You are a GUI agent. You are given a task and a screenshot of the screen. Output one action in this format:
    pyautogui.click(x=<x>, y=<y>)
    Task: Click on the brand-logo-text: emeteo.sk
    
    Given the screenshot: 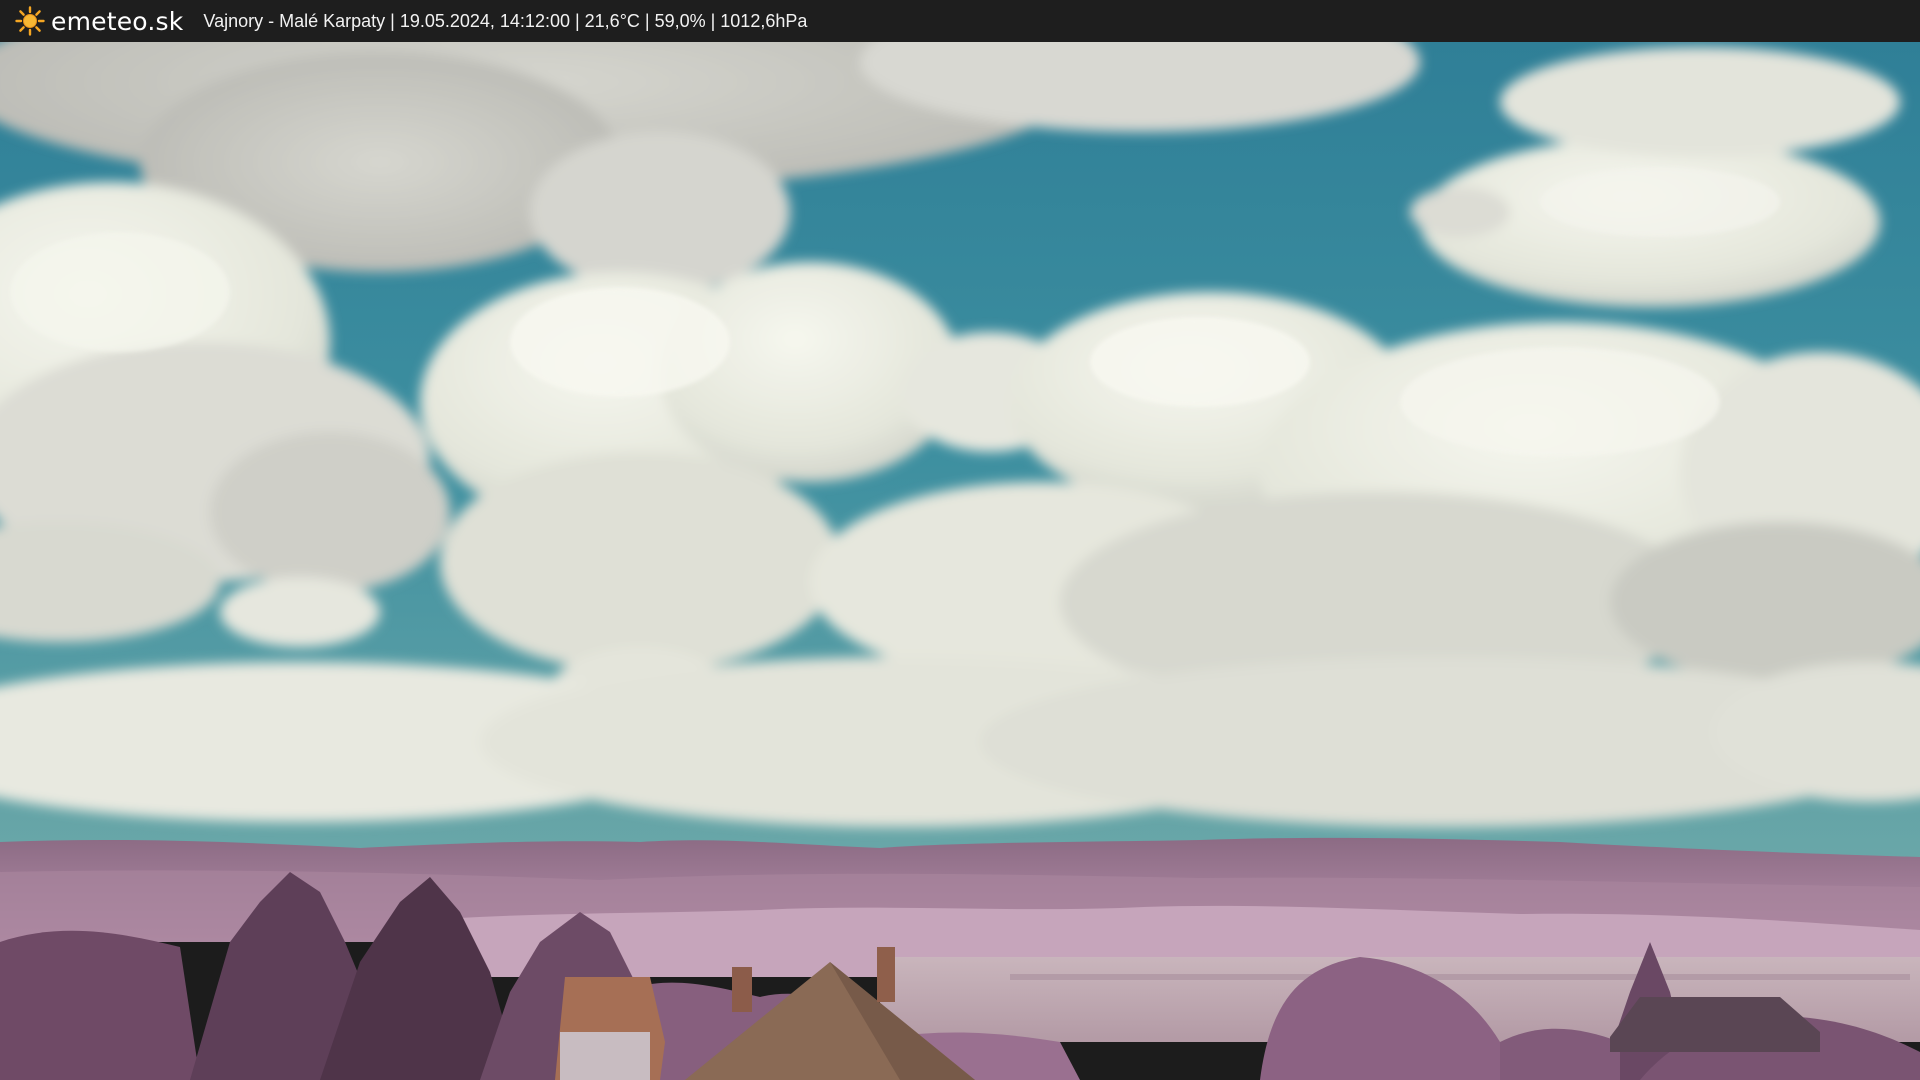 What is the action you would take?
    pyautogui.click(x=117, y=21)
    